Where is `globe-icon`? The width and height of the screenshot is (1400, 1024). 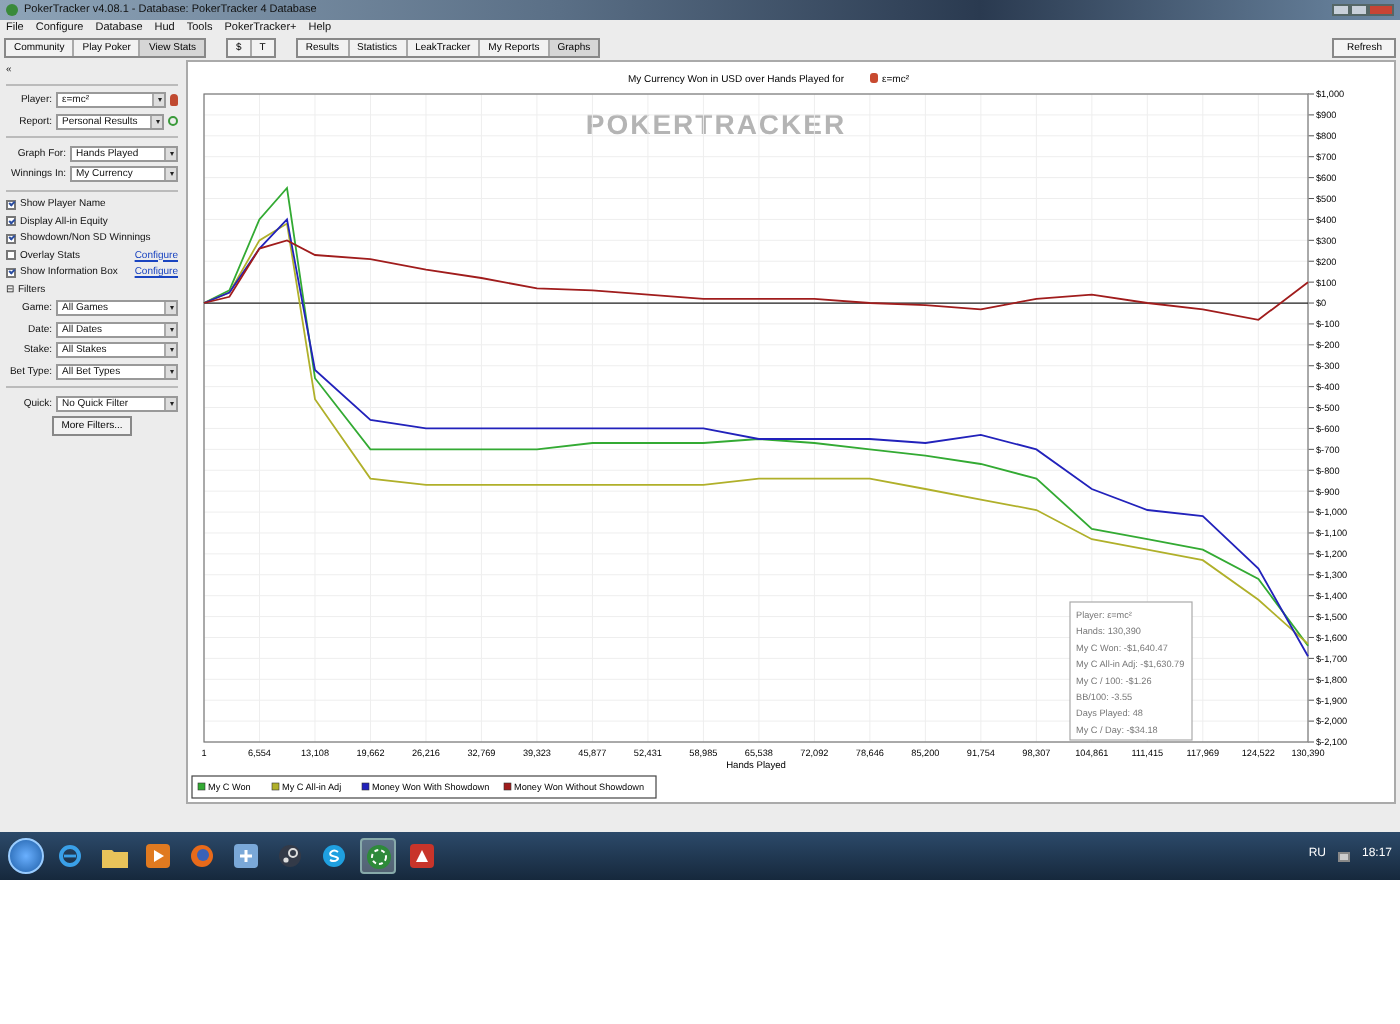 globe-icon is located at coordinates (202, 856).